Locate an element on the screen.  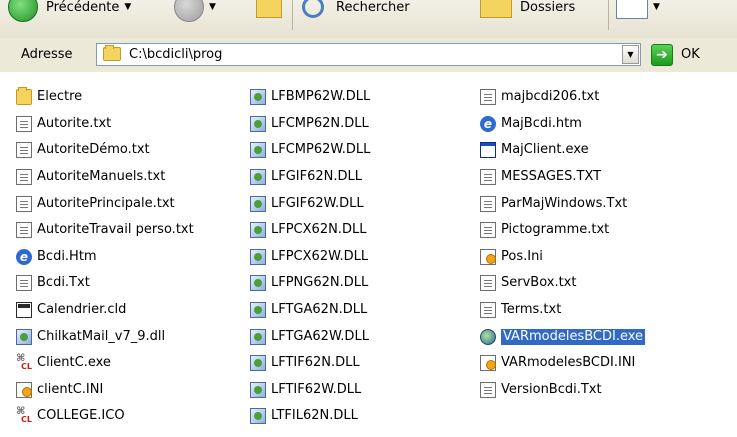
file-item: CL COLLEGE.ICO is located at coordinates (105, 416).